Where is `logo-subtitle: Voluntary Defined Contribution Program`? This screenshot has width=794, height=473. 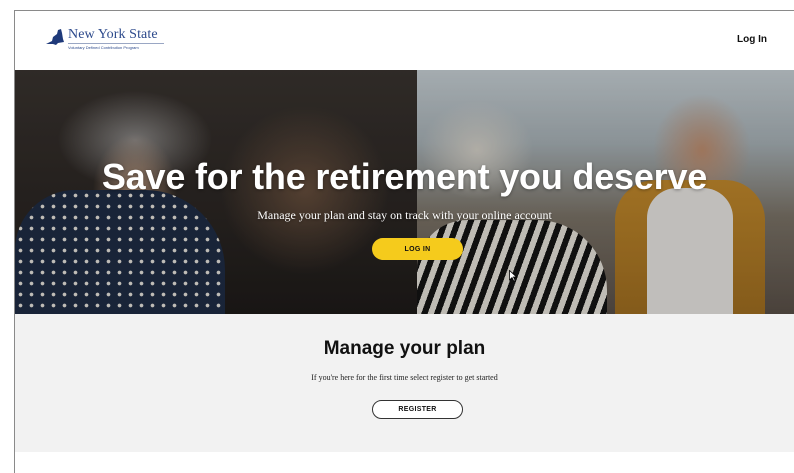 logo-subtitle: Voluntary Defined Contribution Program is located at coordinates (103, 47).